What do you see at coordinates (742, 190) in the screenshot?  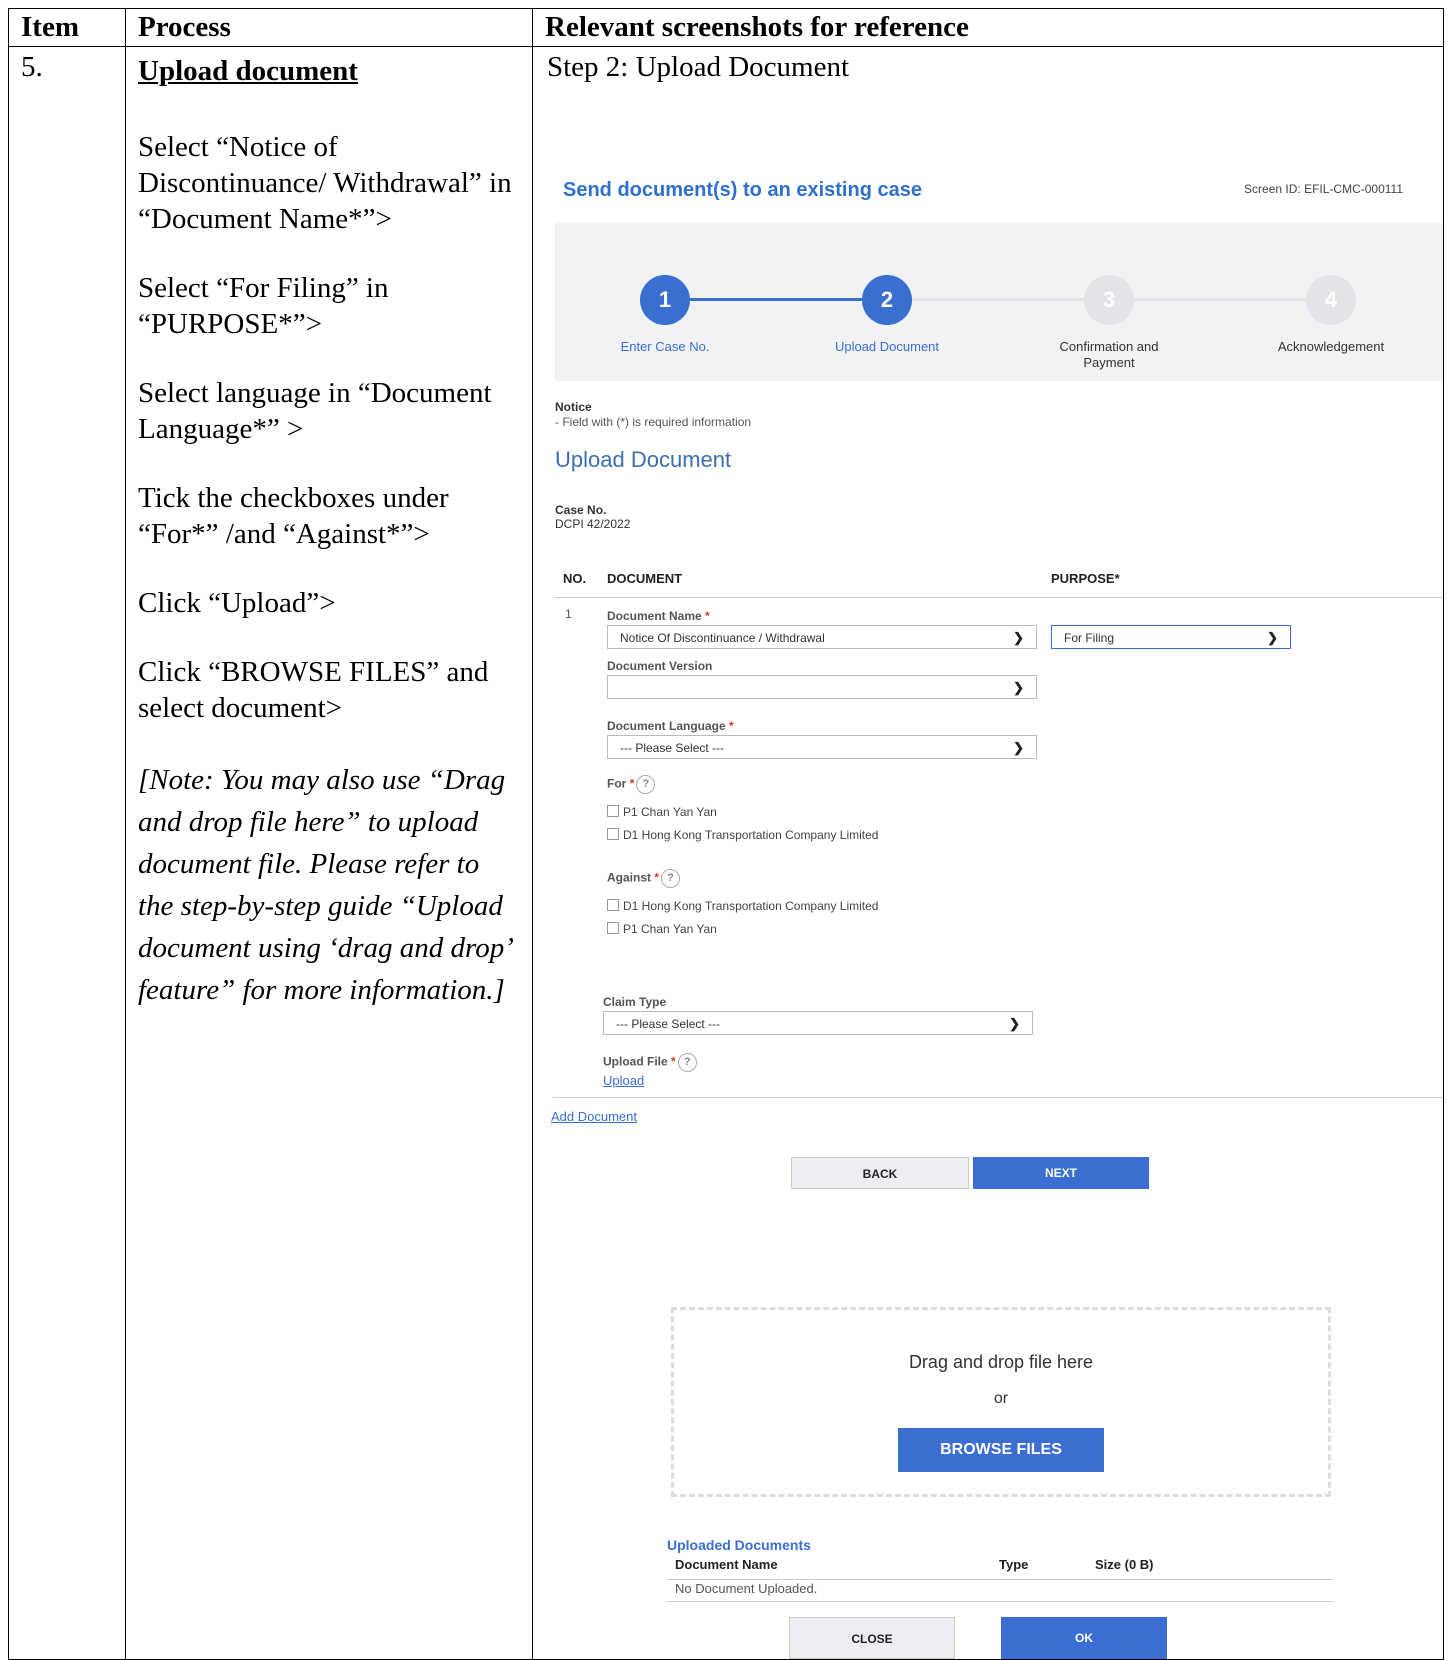 I see `screen-title: Send document(s) to an existing case` at bounding box center [742, 190].